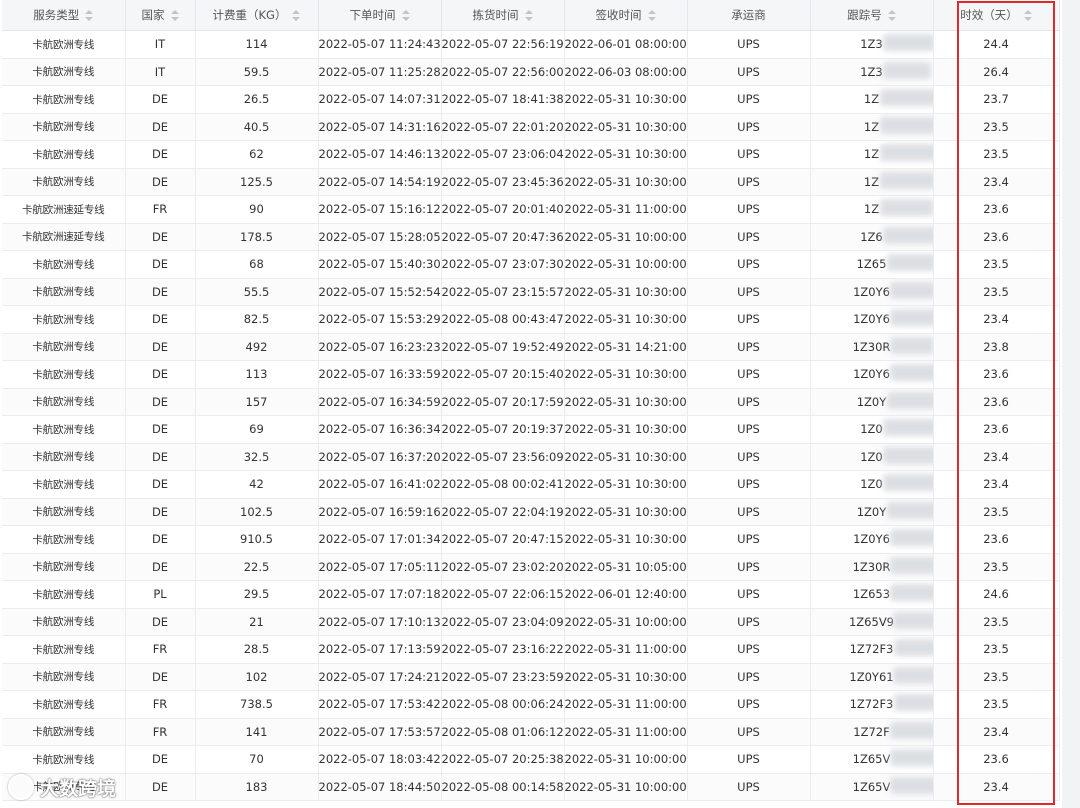 Image resolution: width=1080 pixels, height=808 pixels. I want to click on tracking-number: 1Z65V9, so click(890, 620).